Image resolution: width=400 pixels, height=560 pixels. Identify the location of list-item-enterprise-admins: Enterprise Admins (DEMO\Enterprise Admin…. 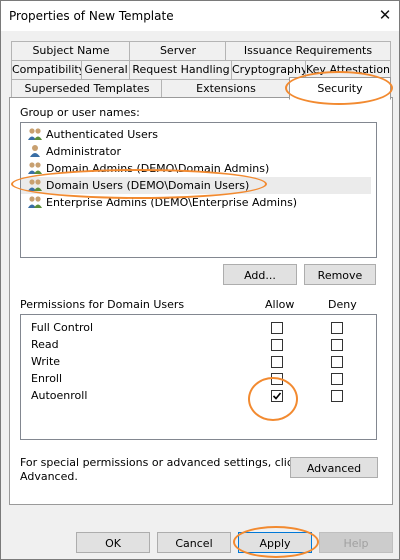
(196, 202).